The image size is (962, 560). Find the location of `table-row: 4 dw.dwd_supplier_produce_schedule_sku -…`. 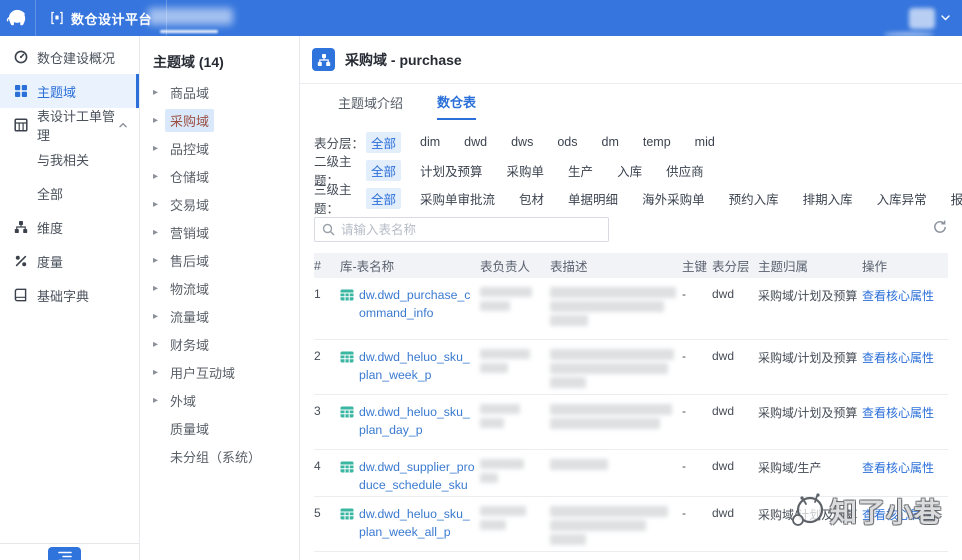

table-row: 4 dw.dwd_supplier_produce_schedule_sku -… is located at coordinates (631, 473).